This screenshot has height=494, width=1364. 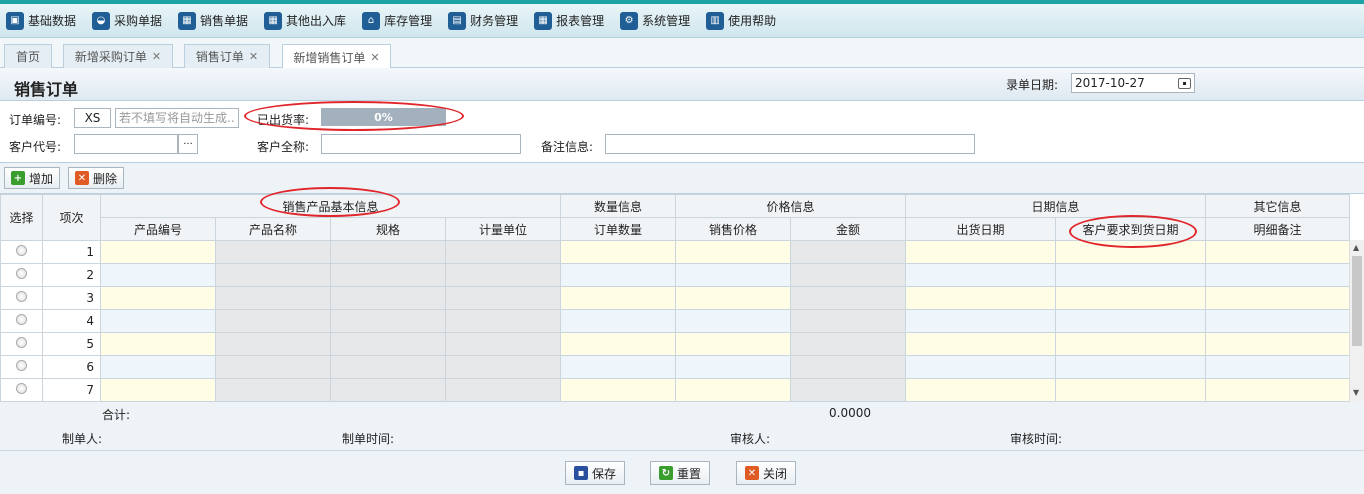 I want to click on calendar-icon: ▪, so click(x=1184, y=83).